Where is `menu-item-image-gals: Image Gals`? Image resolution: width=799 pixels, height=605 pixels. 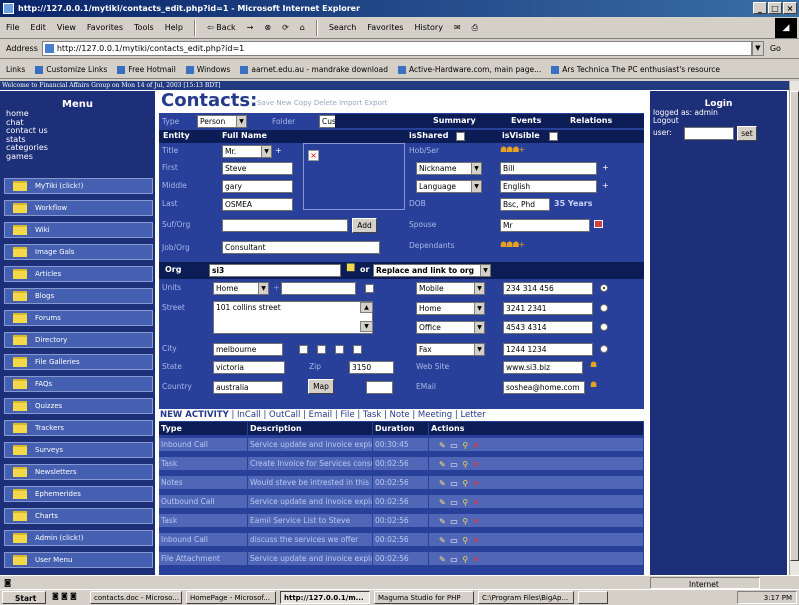
menu-item-image-gals: Image Gals is located at coordinates (78, 252).